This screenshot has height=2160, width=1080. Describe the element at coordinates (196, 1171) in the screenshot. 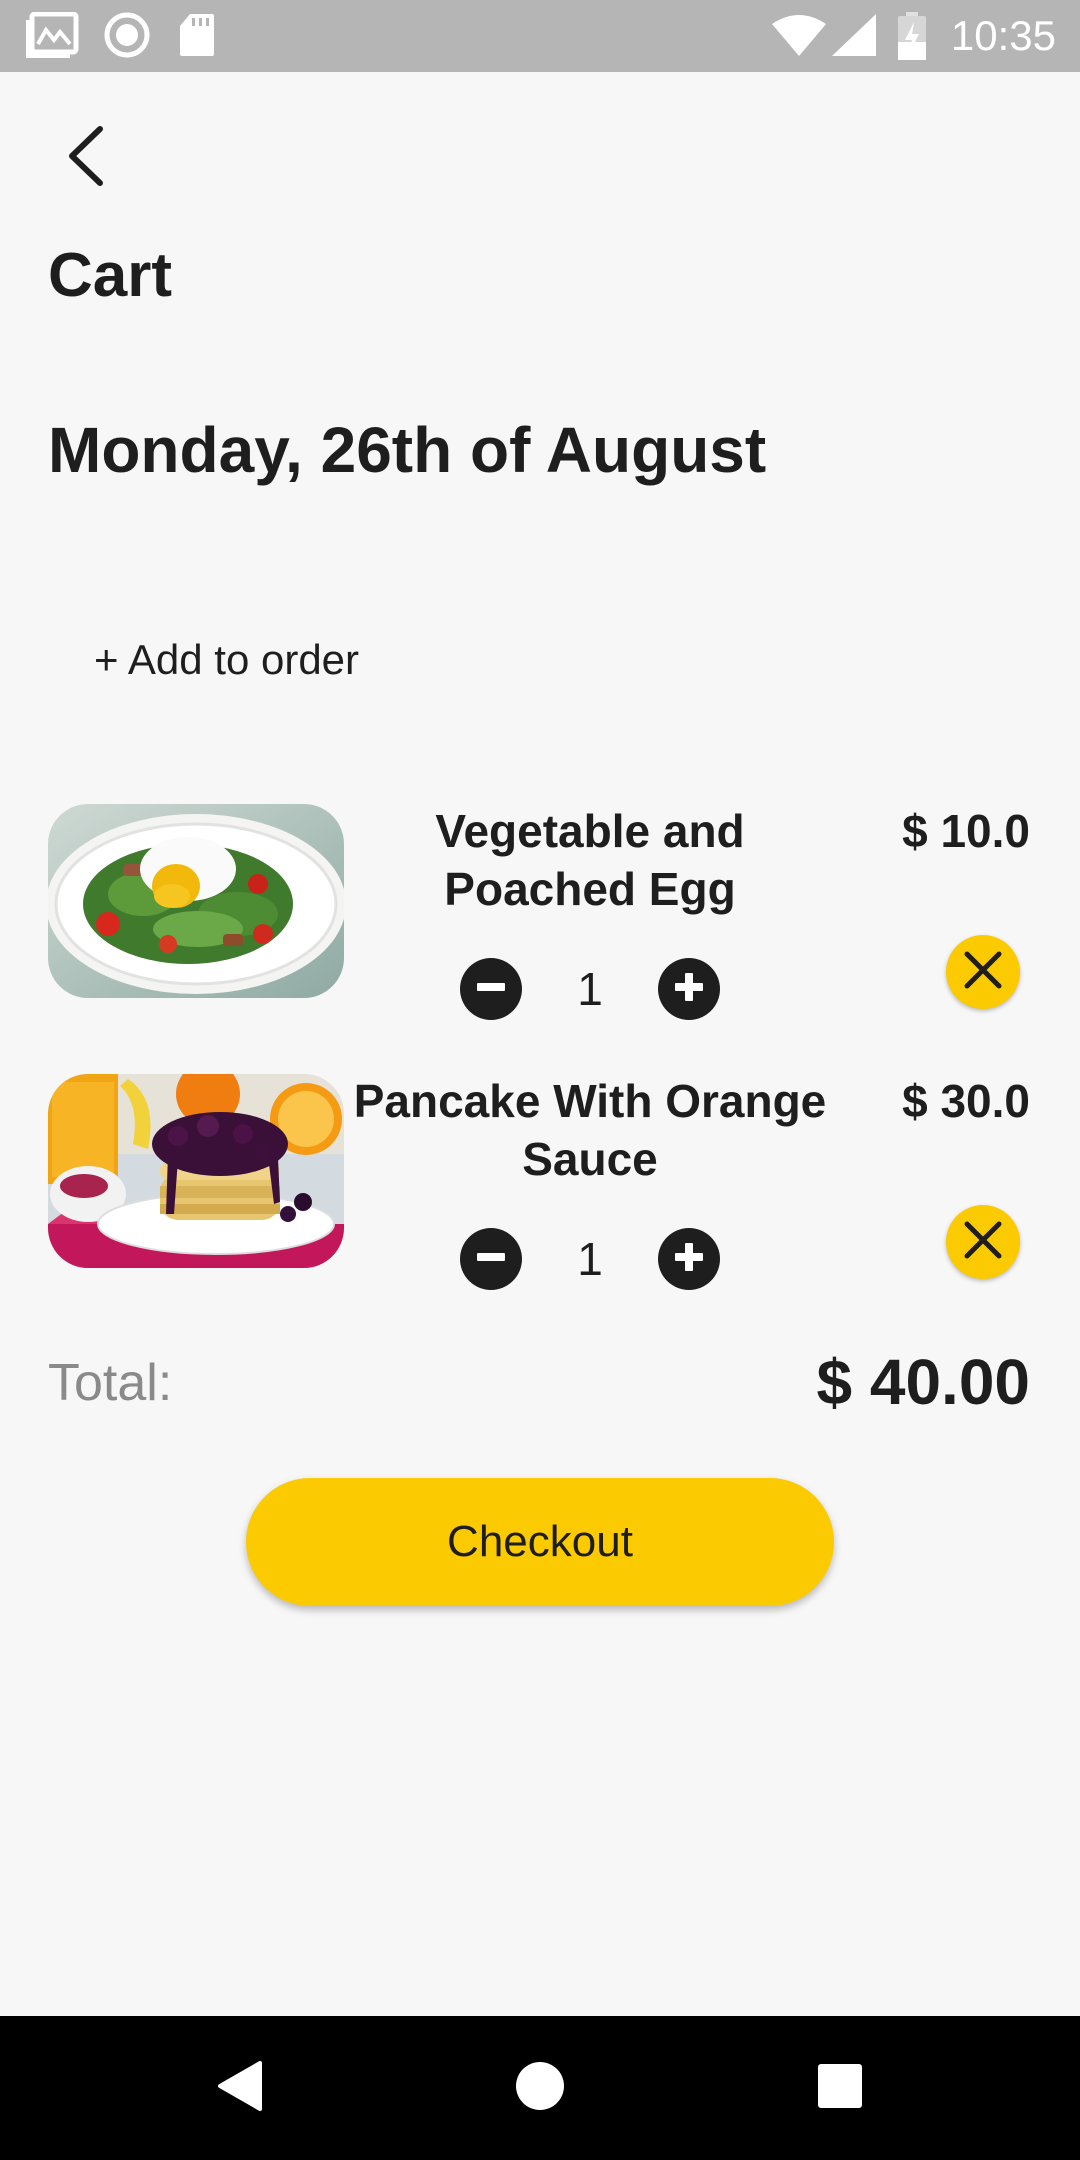

I see `pancake-food-image` at that location.